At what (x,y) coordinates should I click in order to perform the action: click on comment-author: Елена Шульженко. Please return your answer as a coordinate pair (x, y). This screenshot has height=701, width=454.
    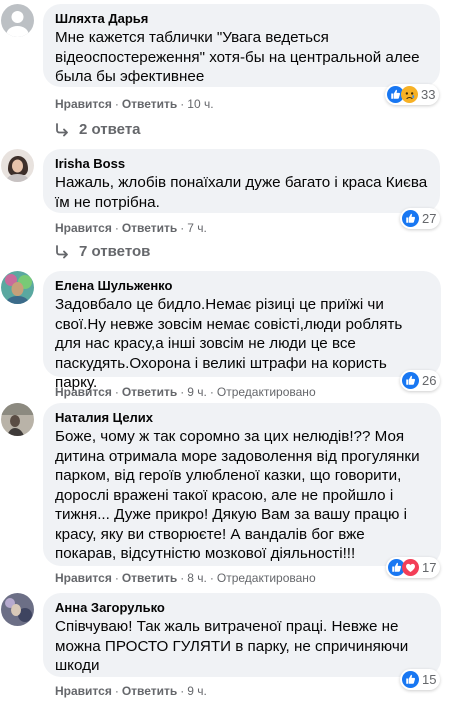
    Looking at the image, I should click on (242, 286).